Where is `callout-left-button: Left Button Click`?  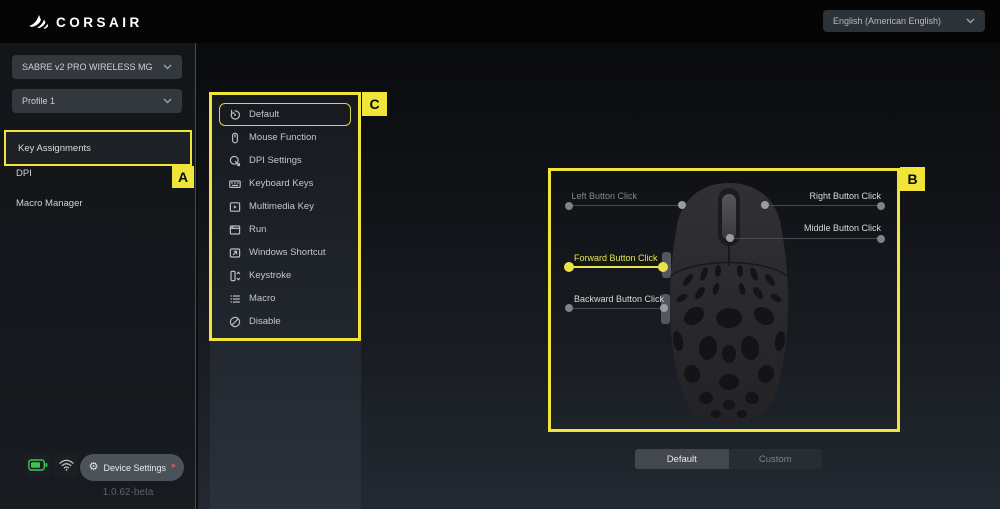 callout-left-button: Left Button Click is located at coordinates (568, 196).